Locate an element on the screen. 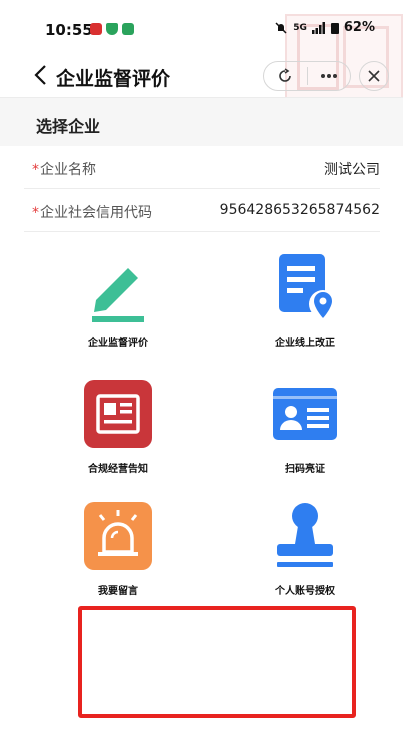  nav-bar: 企业监督评价 is located at coordinates (201, 77).